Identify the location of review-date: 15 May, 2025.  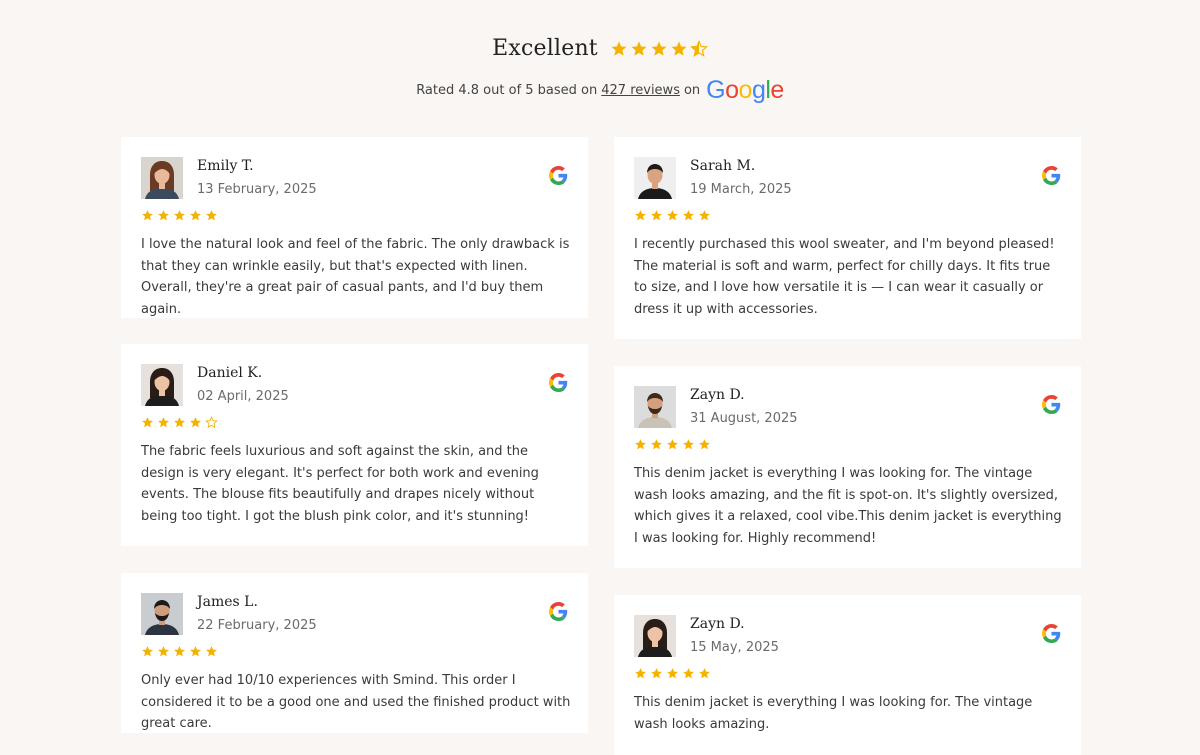
(734, 647).